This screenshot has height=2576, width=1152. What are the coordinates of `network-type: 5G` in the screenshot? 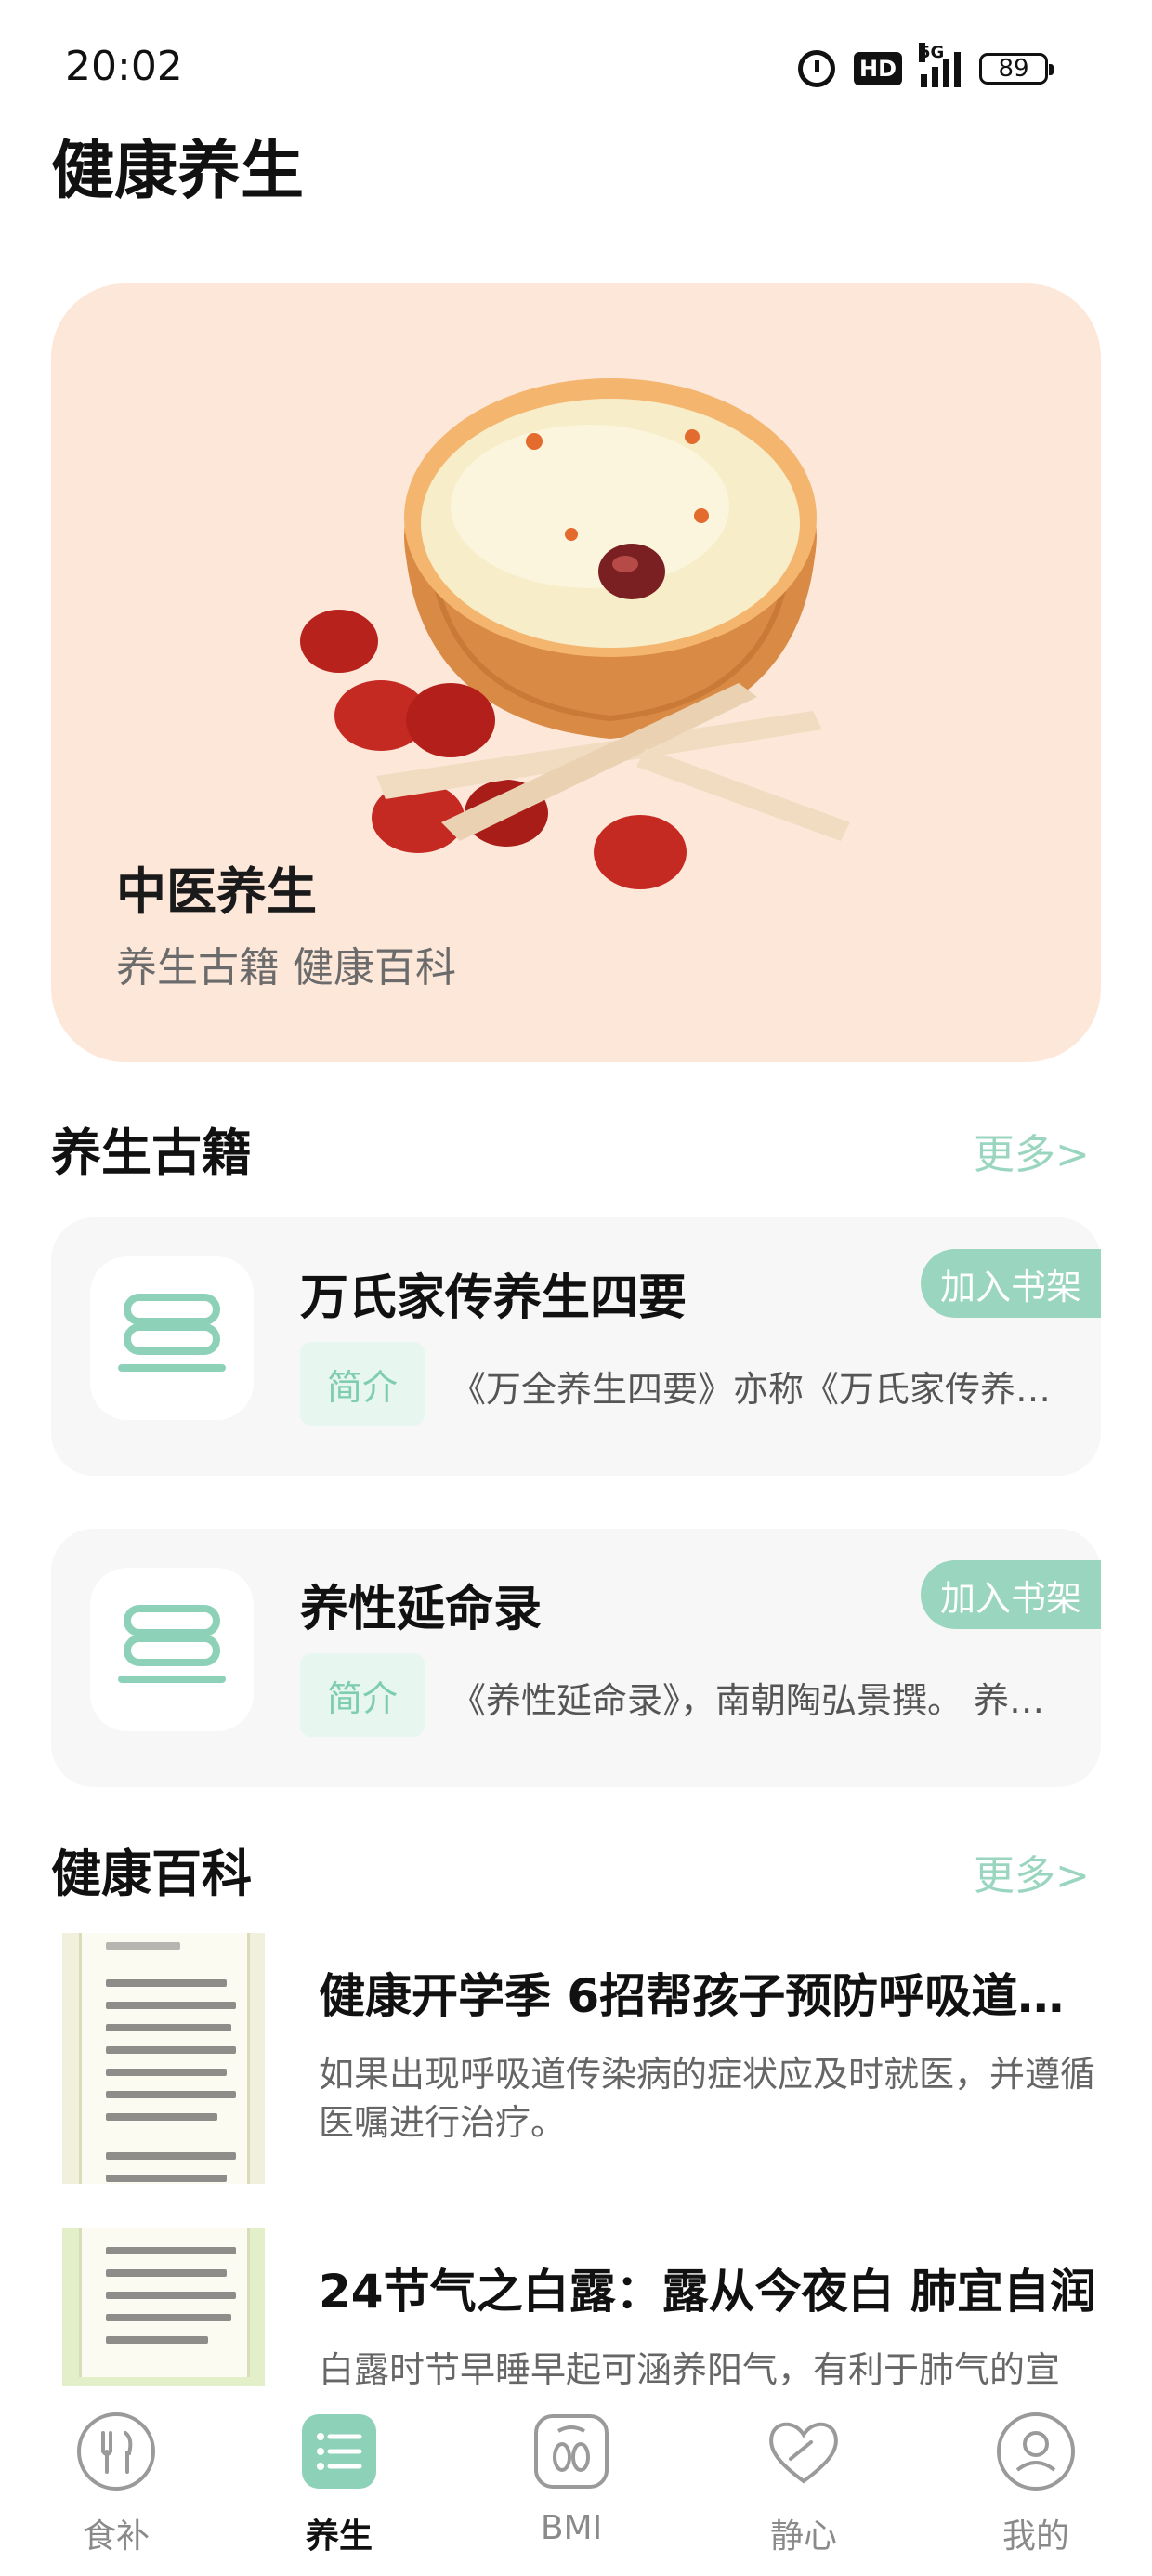 It's located at (932, 52).